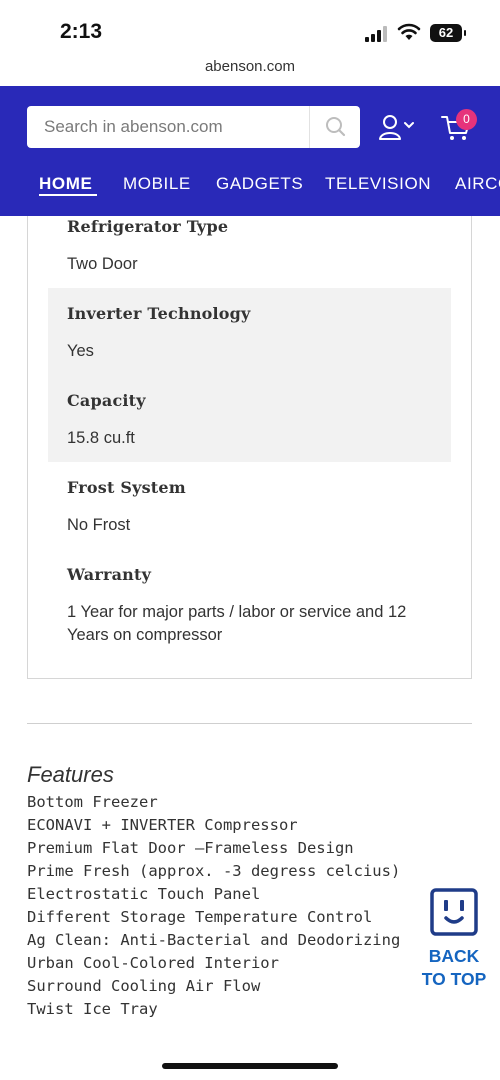  What do you see at coordinates (144, 986) in the screenshot?
I see `feature-item: Surround Cooling Air Flow` at bounding box center [144, 986].